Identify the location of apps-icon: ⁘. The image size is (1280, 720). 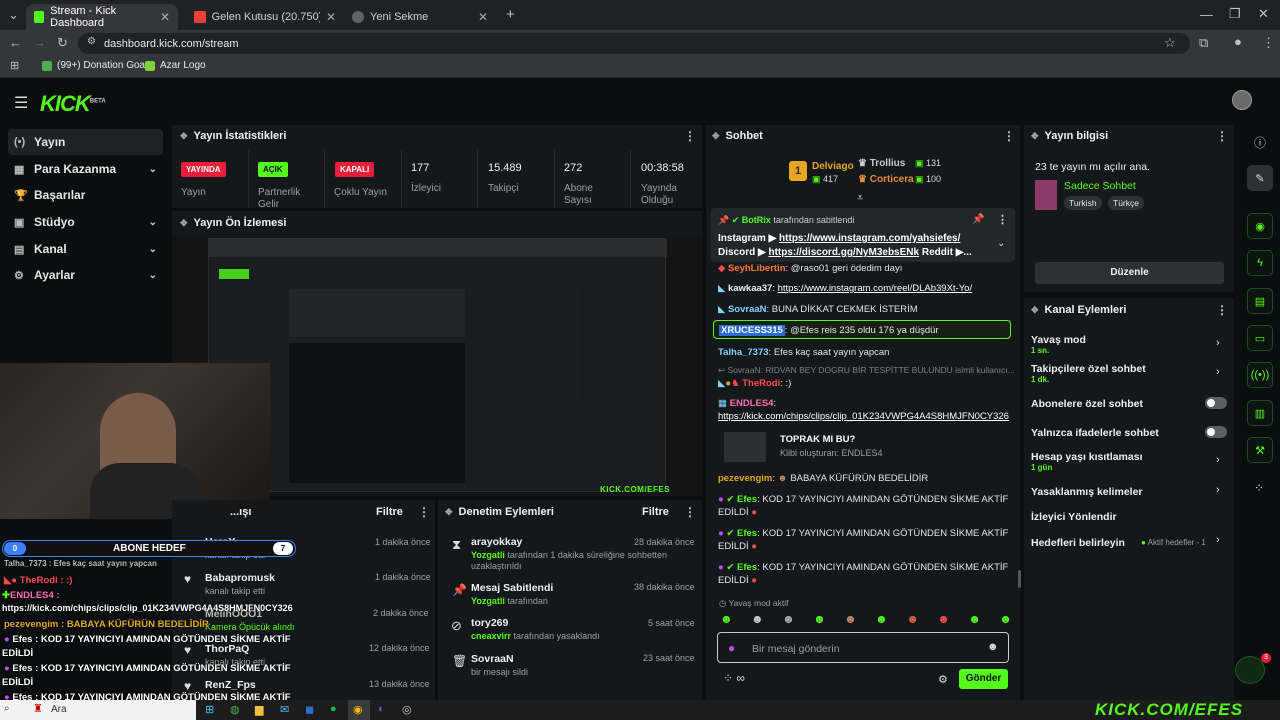
(1259, 488).